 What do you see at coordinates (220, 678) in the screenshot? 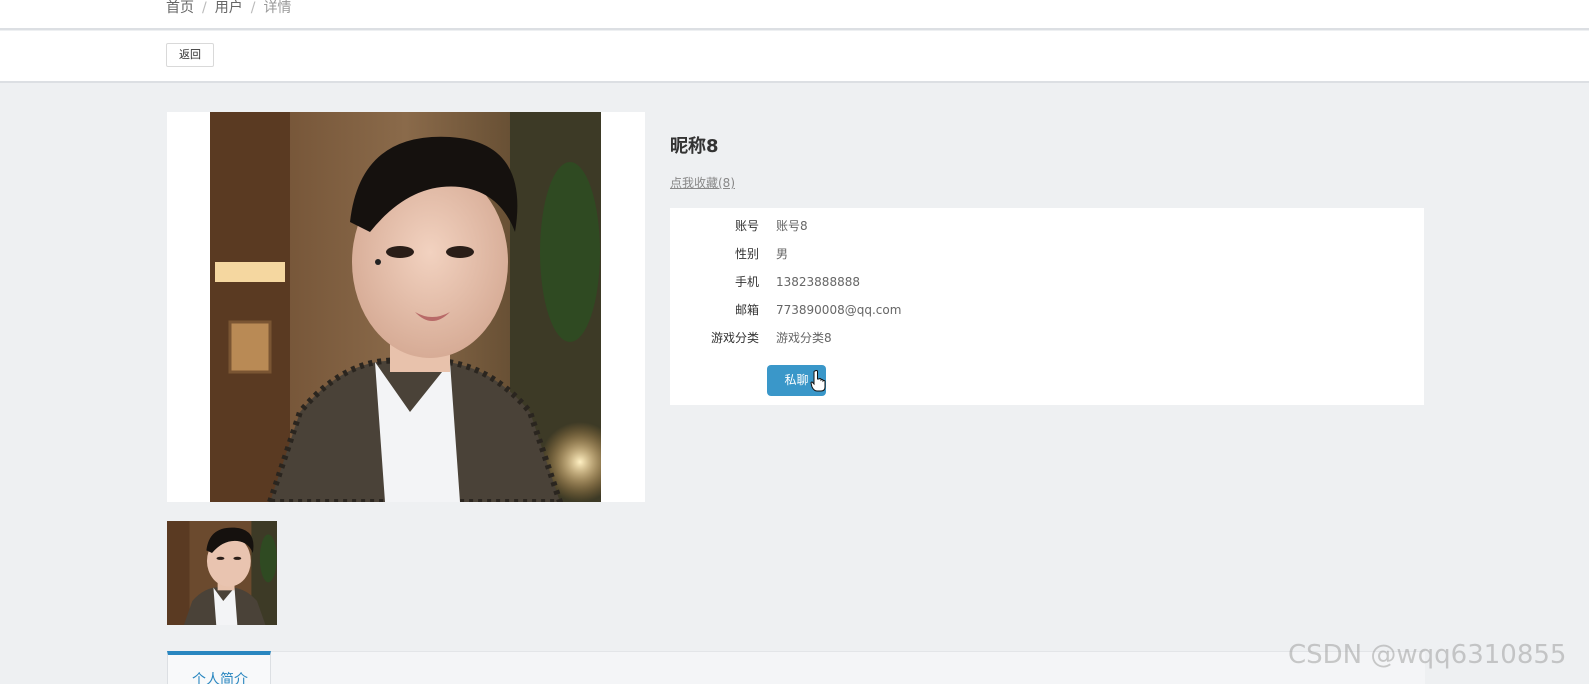
I see `tab-label: 个人简介` at bounding box center [220, 678].